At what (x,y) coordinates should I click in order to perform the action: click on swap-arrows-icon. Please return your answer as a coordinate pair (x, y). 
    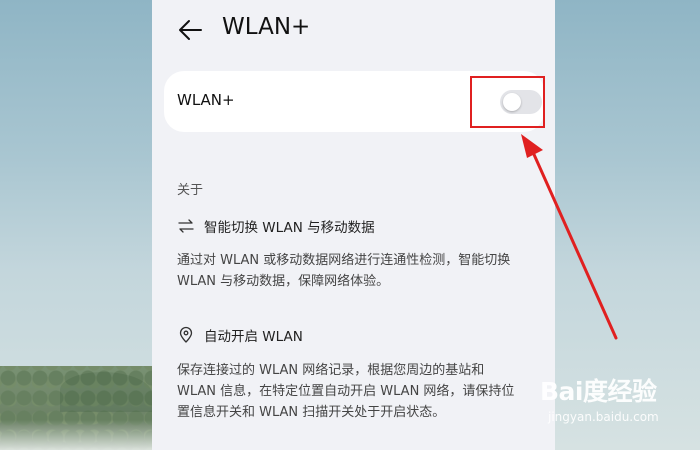
    Looking at the image, I should click on (186, 226).